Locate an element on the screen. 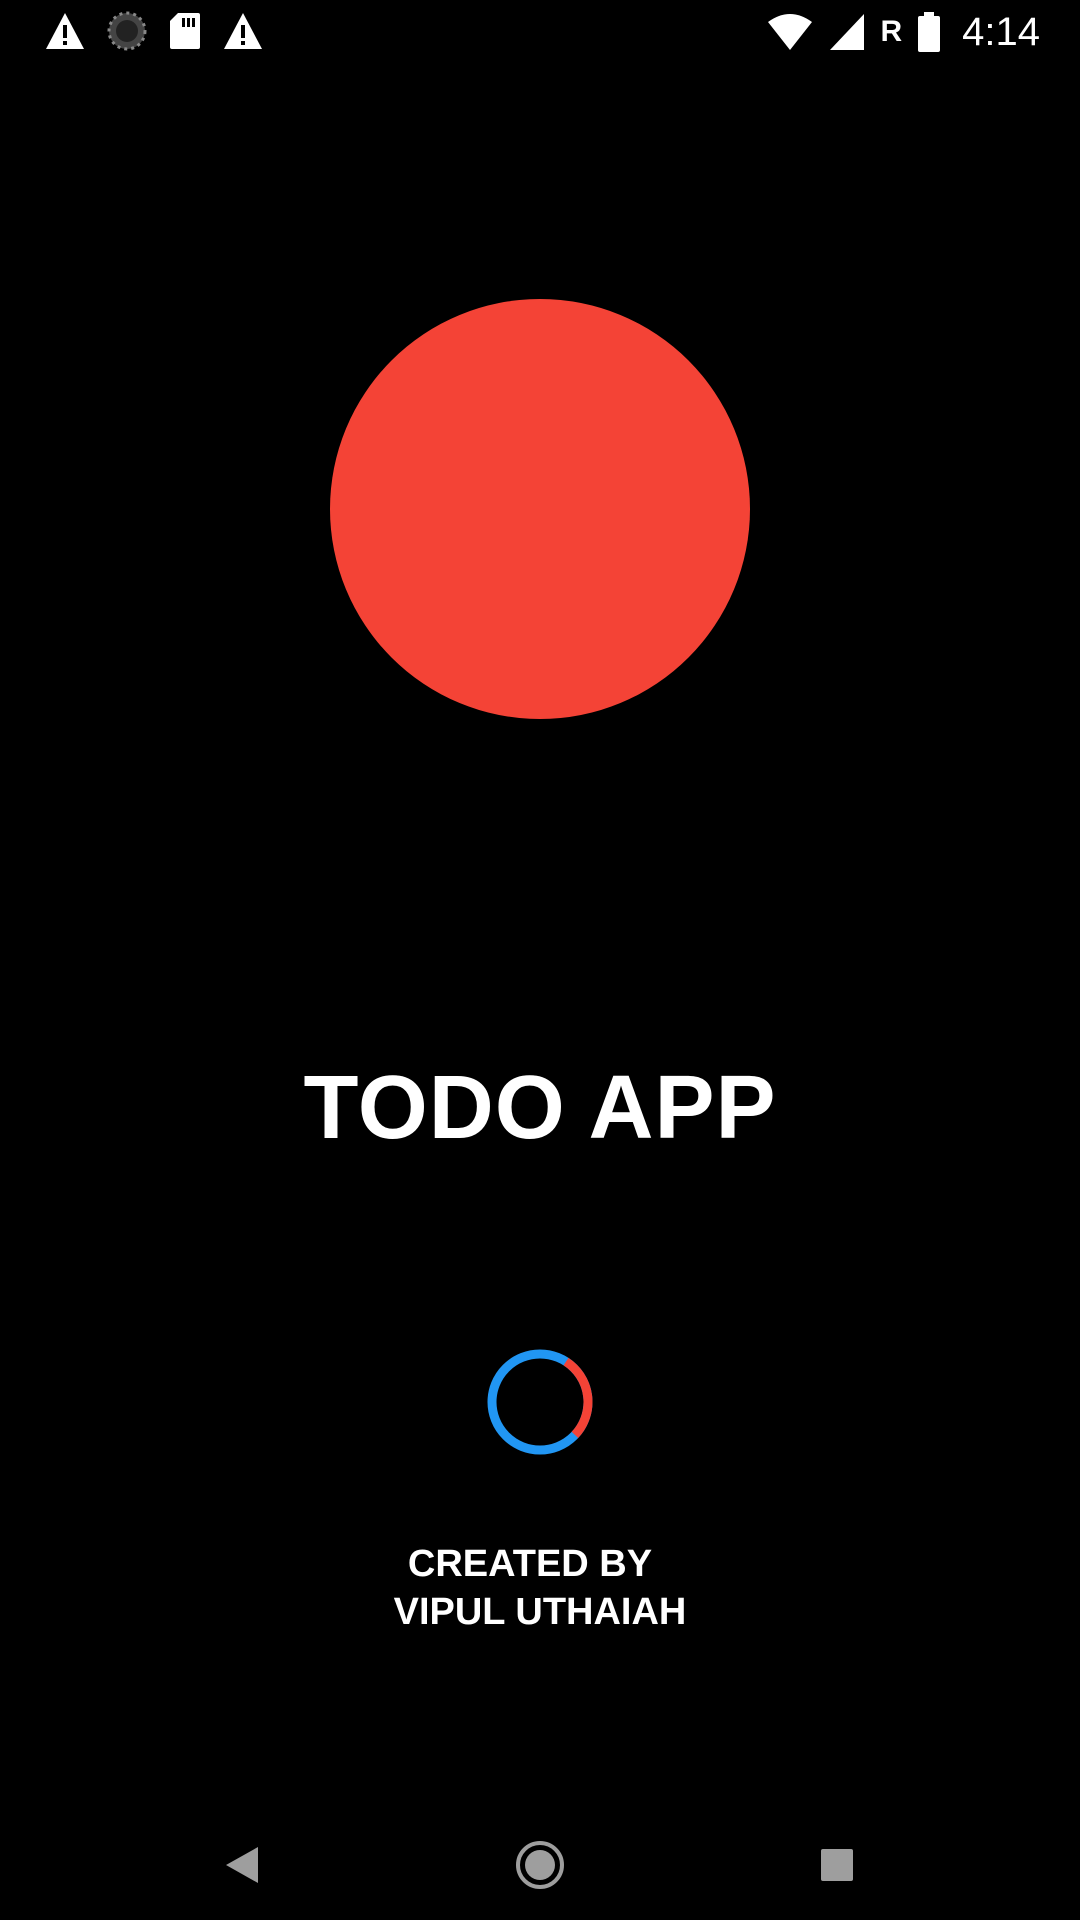  home-icon is located at coordinates (540, 1865).